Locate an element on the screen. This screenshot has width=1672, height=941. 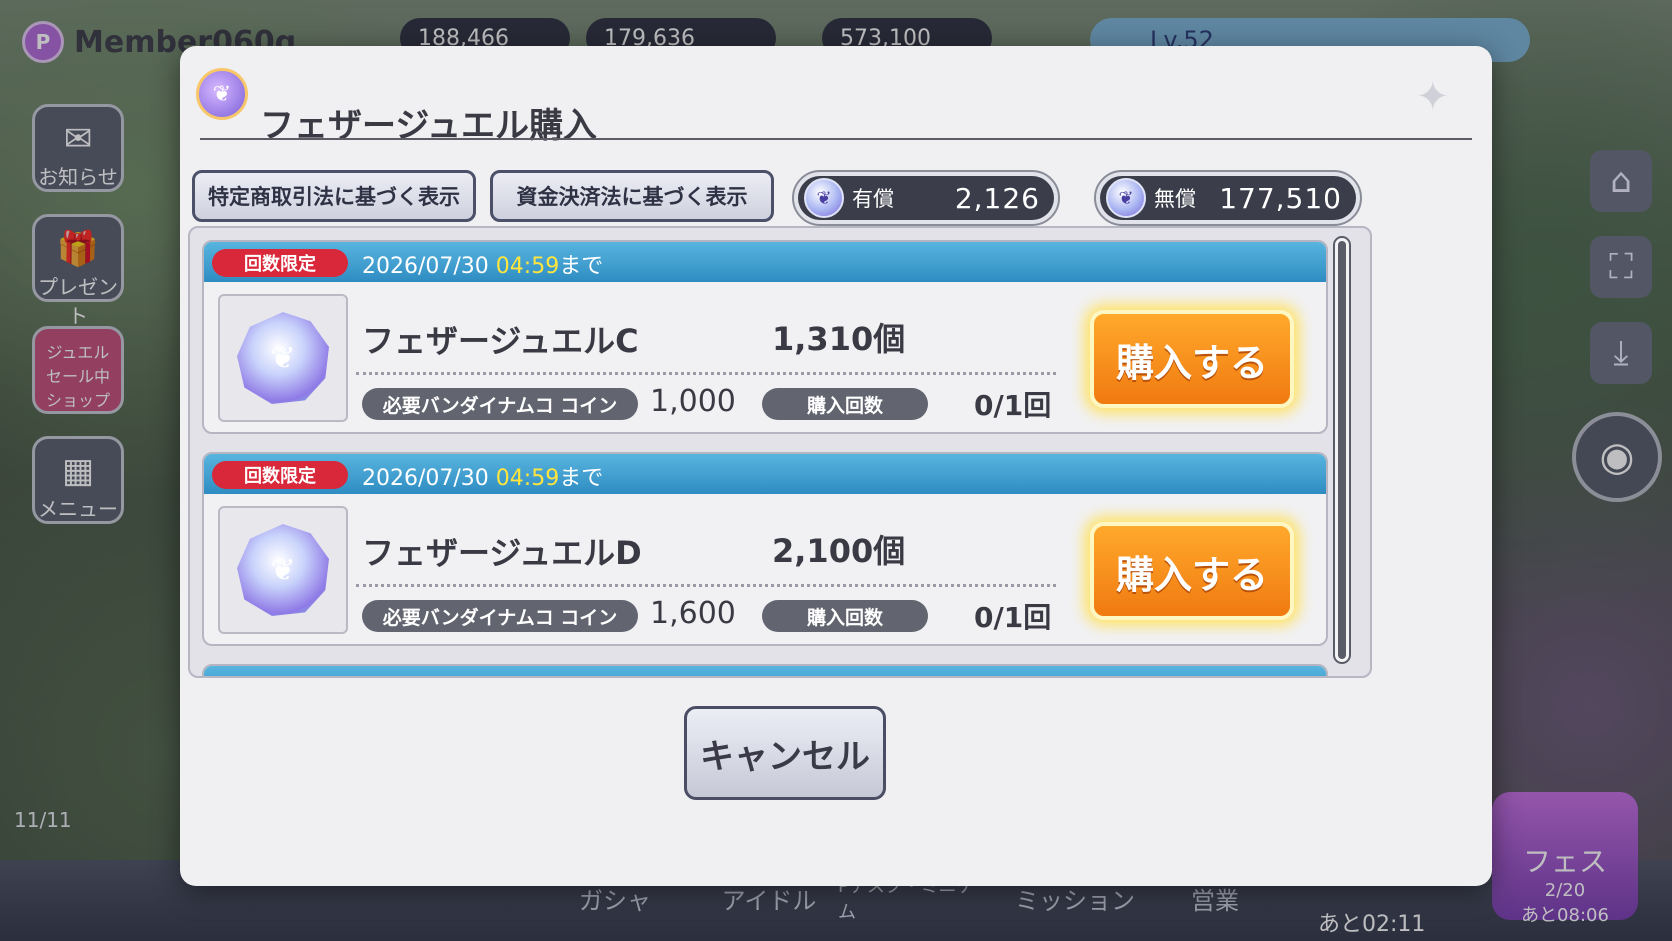
coin-value: 1,600 is located at coordinates (693, 613).